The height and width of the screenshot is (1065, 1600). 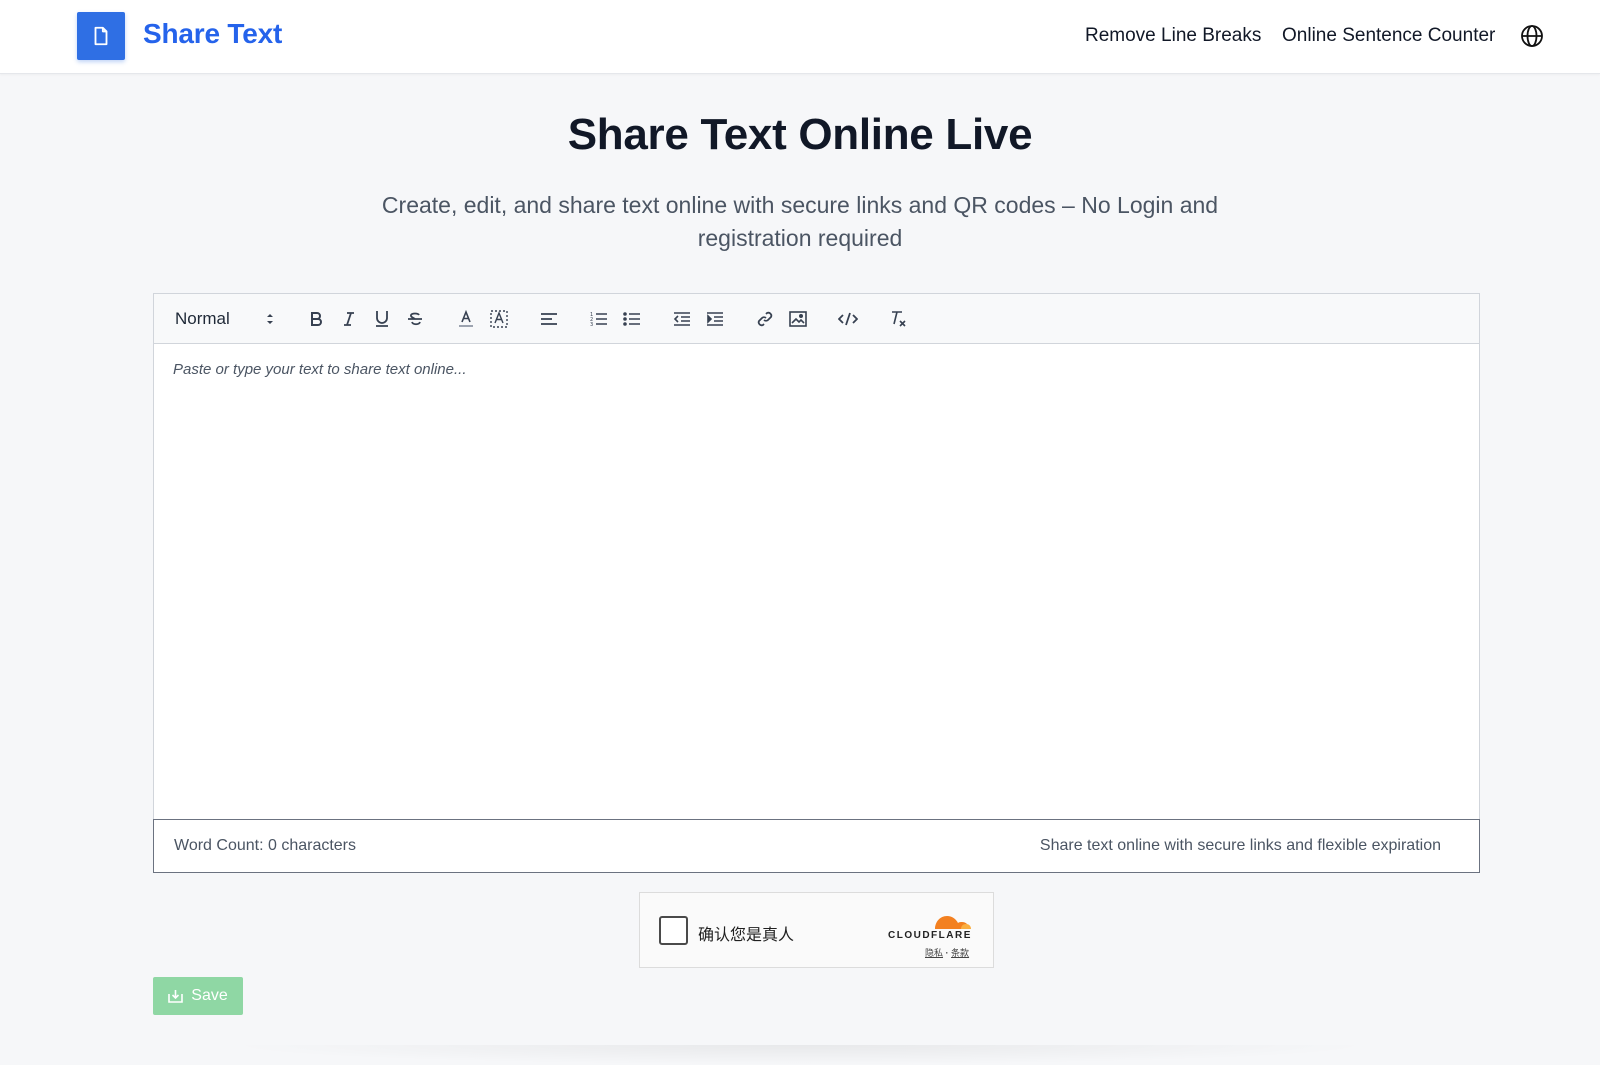 I want to click on cloudflare-wordmark: CLOUDFLARE, so click(x=930, y=935).